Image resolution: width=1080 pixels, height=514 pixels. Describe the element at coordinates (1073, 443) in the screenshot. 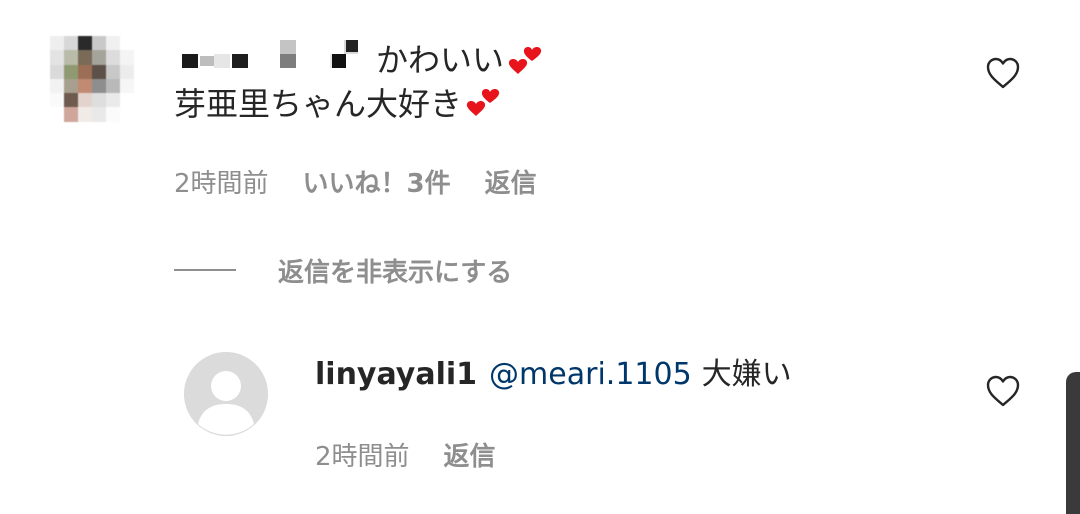

I see `scrollbar-edge` at that location.